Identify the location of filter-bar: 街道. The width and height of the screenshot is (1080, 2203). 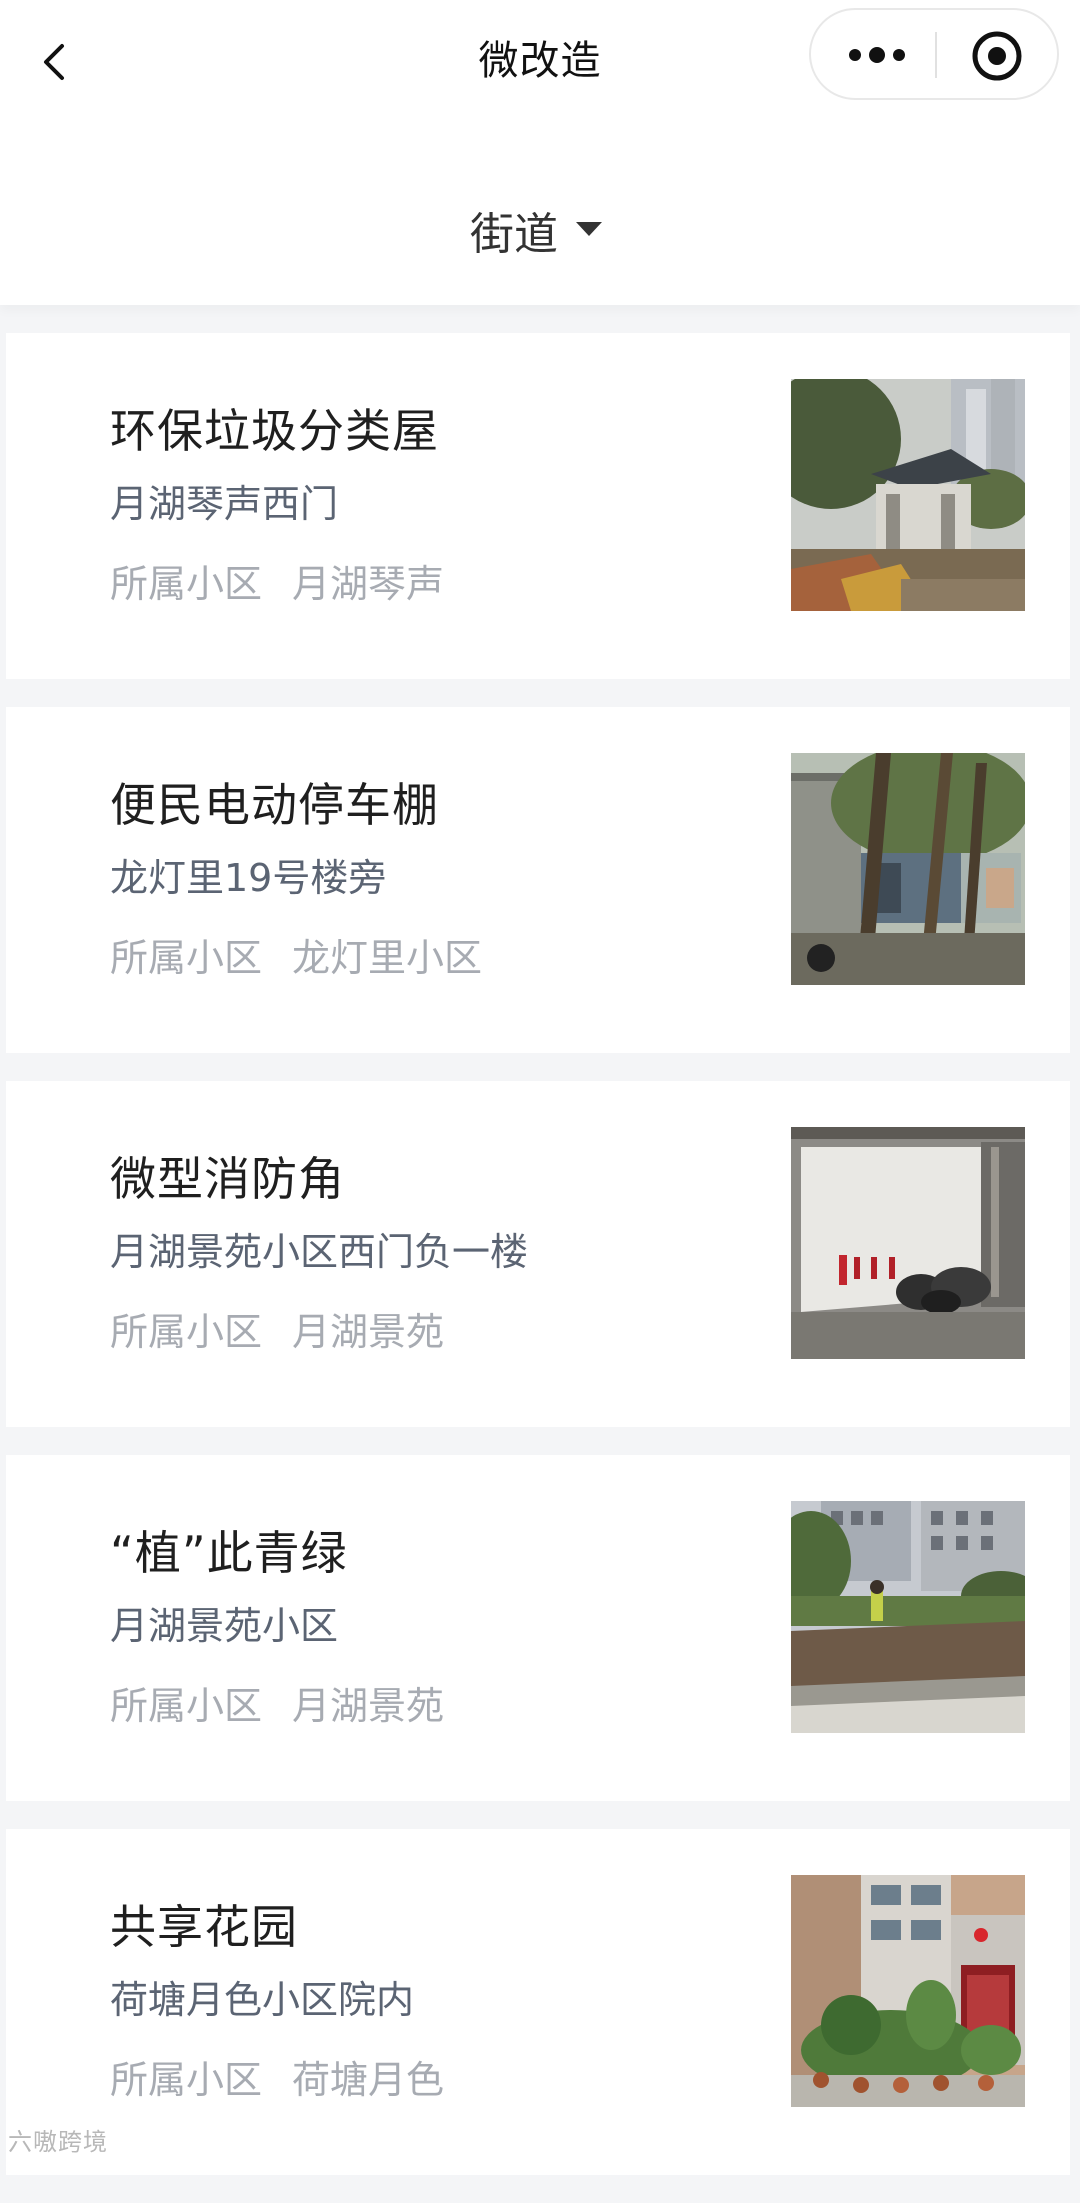
(540, 212).